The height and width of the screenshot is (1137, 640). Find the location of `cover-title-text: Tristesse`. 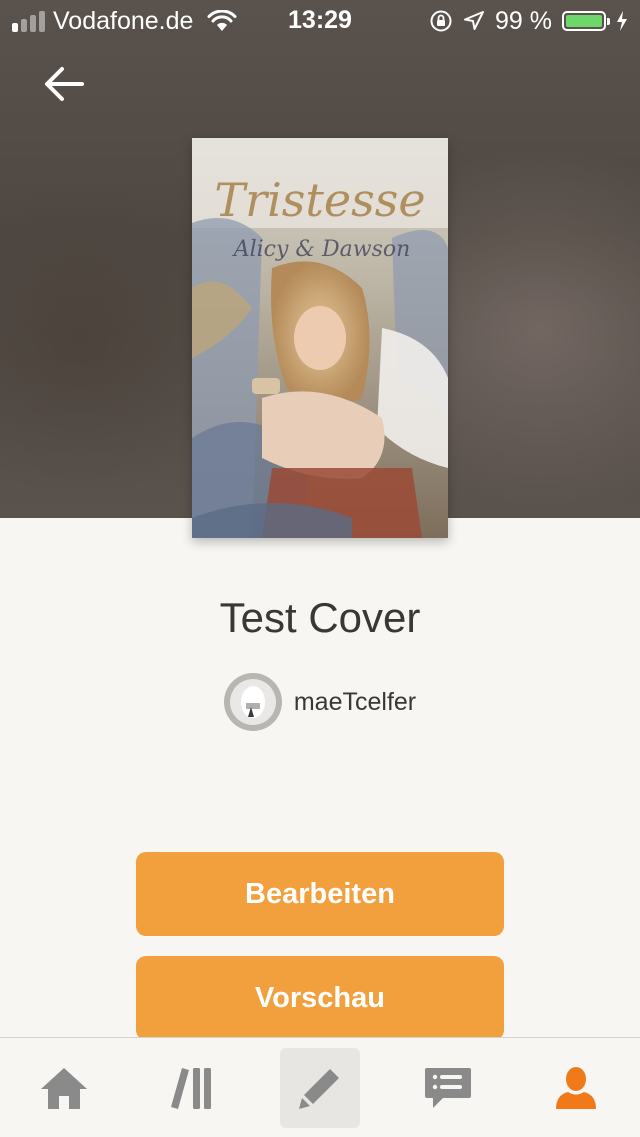

cover-title-text: Tristesse is located at coordinates (319, 200).